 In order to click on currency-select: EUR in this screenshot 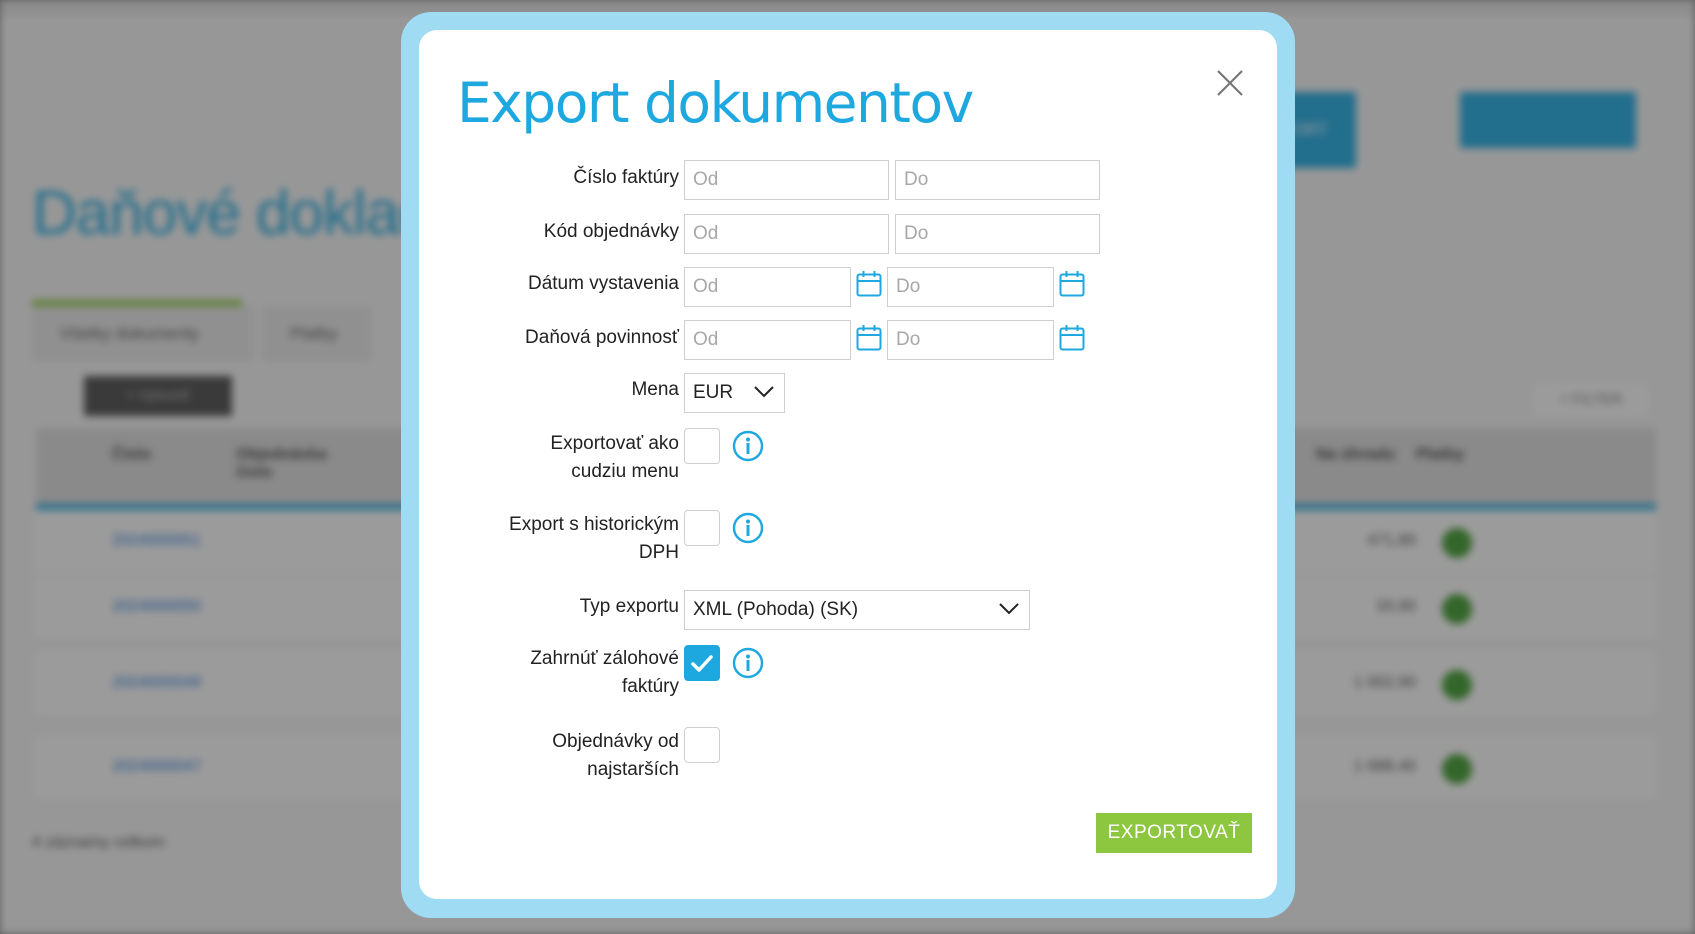, I will do `click(734, 393)`.